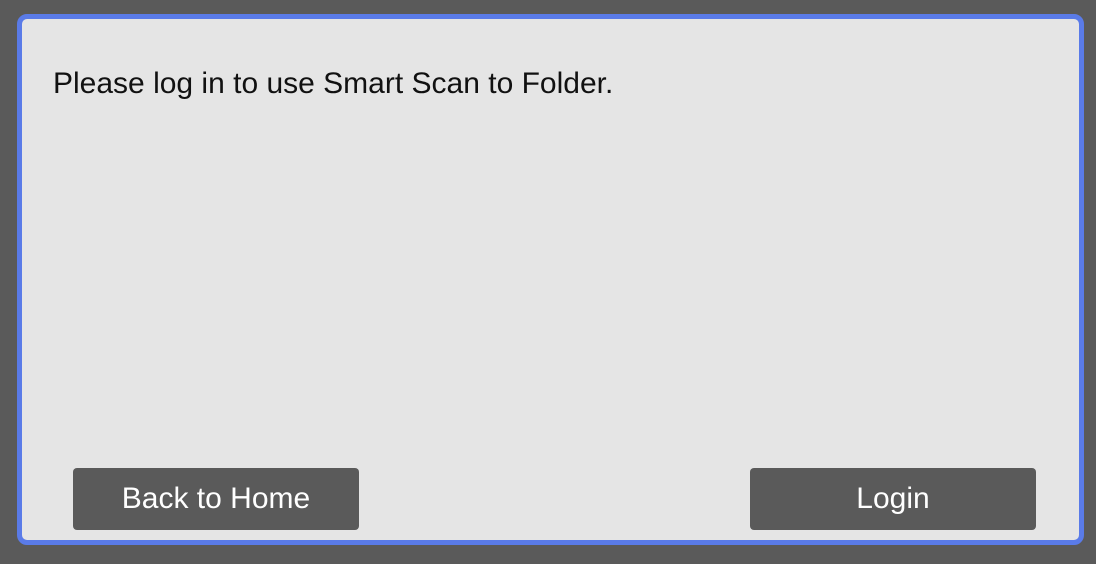 The height and width of the screenshot is (564, 1096). I want to click on login-button: Login, so click(893, 499).